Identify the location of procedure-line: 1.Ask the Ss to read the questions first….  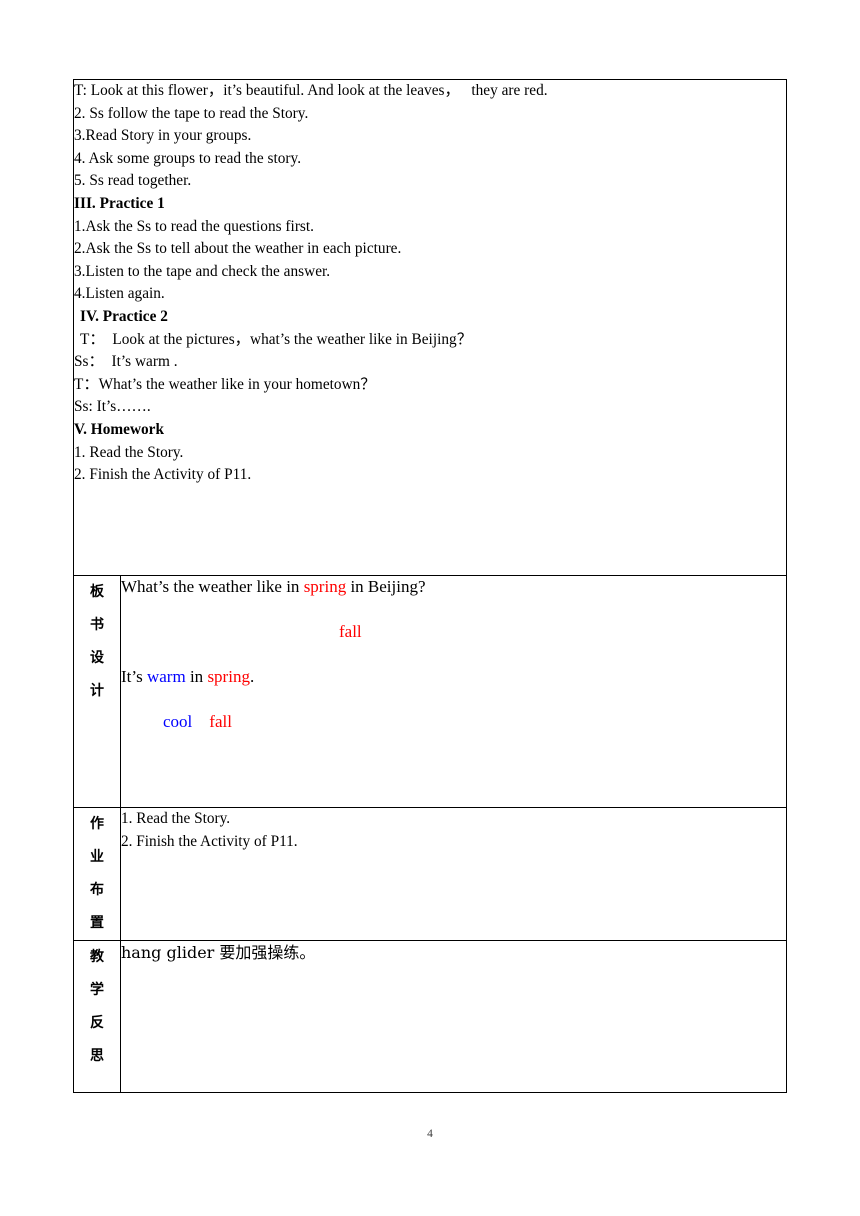
(194, 226).